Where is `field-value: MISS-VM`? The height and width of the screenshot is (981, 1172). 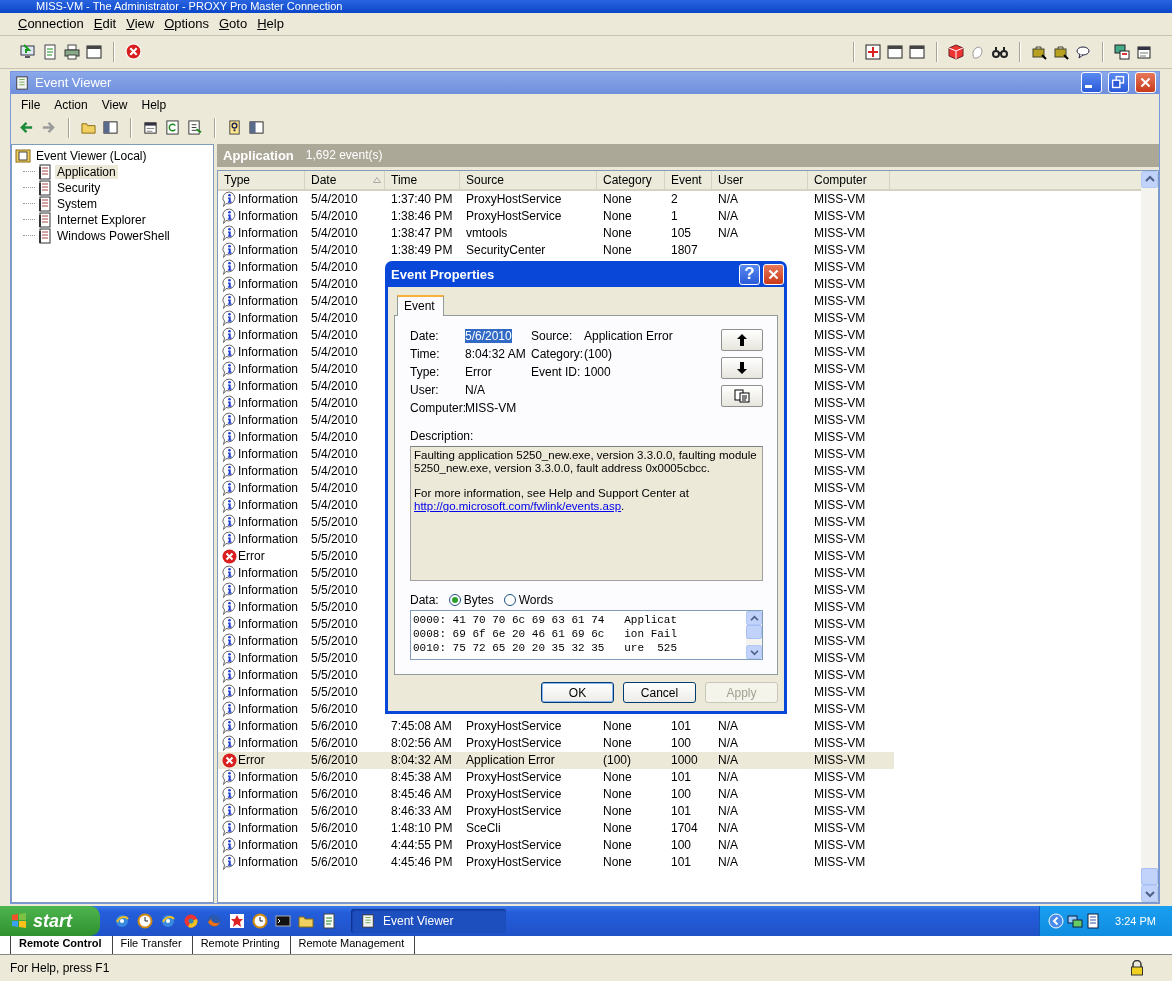
field-value: MISS-VM is located at coordinates (491, 408).